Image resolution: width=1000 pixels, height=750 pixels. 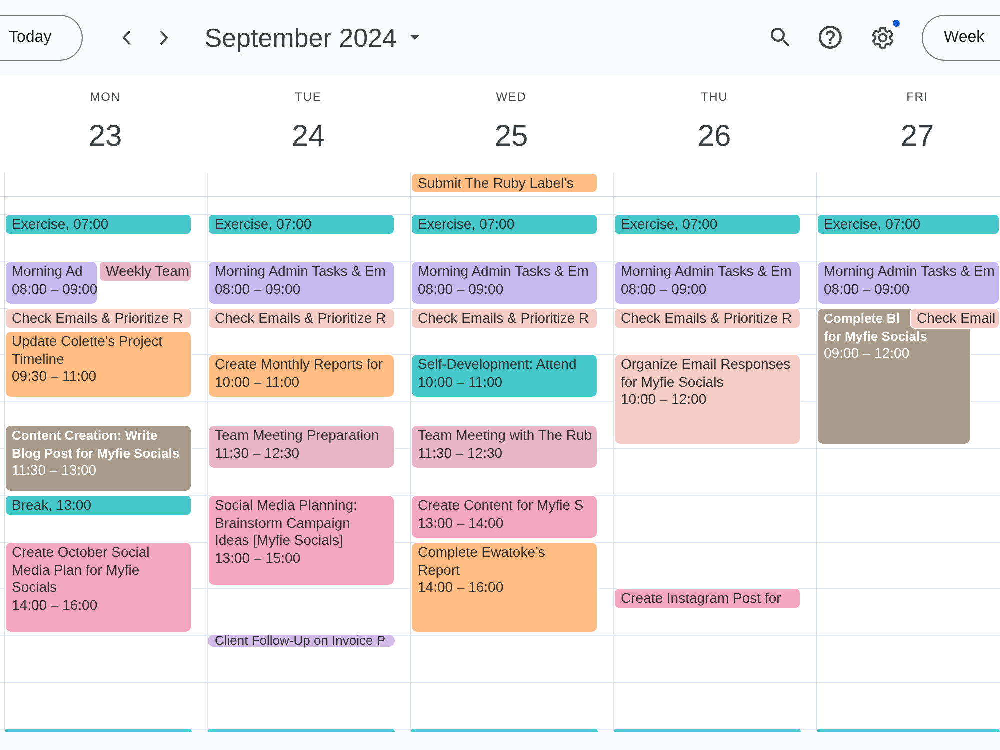 What do you see at coordinates (98, 587) in the screenshot?
I see `event-block: Create October Social Media Plan for Myfie Socials 14:00 – 16:00` at bounding box center [98, 587].